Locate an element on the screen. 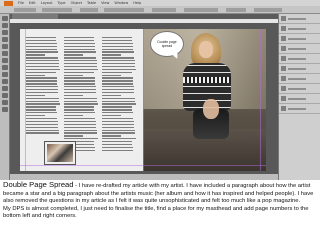 Image resolution: width=320 pixels, height=240 pixels. panel-text-wrap is located at coordinates (299, 79).